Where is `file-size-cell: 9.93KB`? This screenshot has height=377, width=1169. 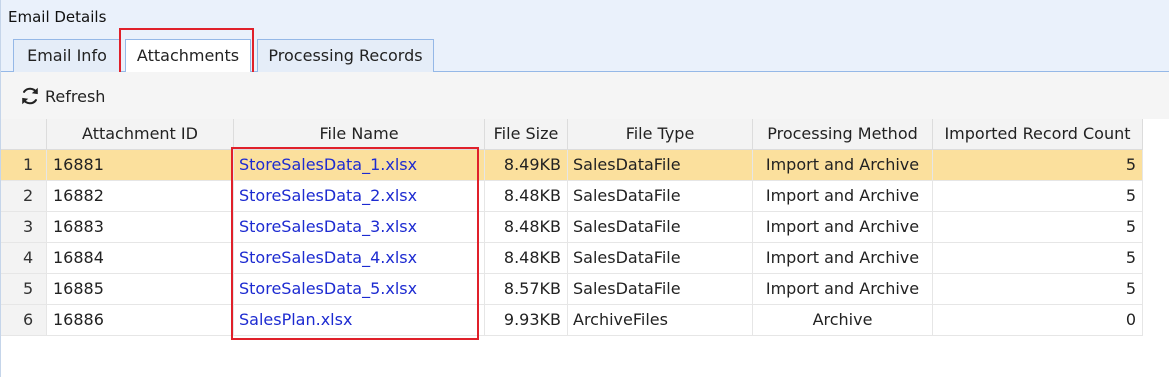 file-size-cell: 9.93KB is located at coordinates (526, 320).